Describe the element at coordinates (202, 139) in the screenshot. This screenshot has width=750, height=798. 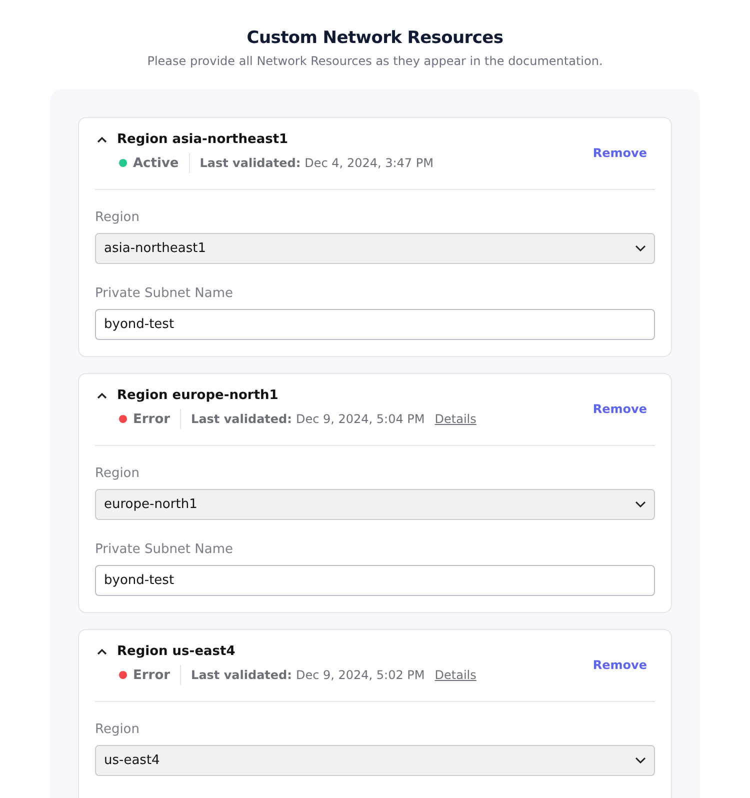
I see `resource-title: Region asia-northeast1` at that location.